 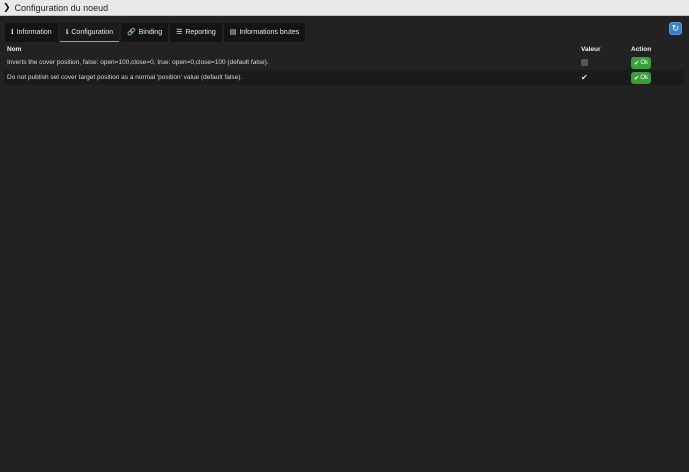 I want to click on tab-label: Information, so click(x=34, y=32).